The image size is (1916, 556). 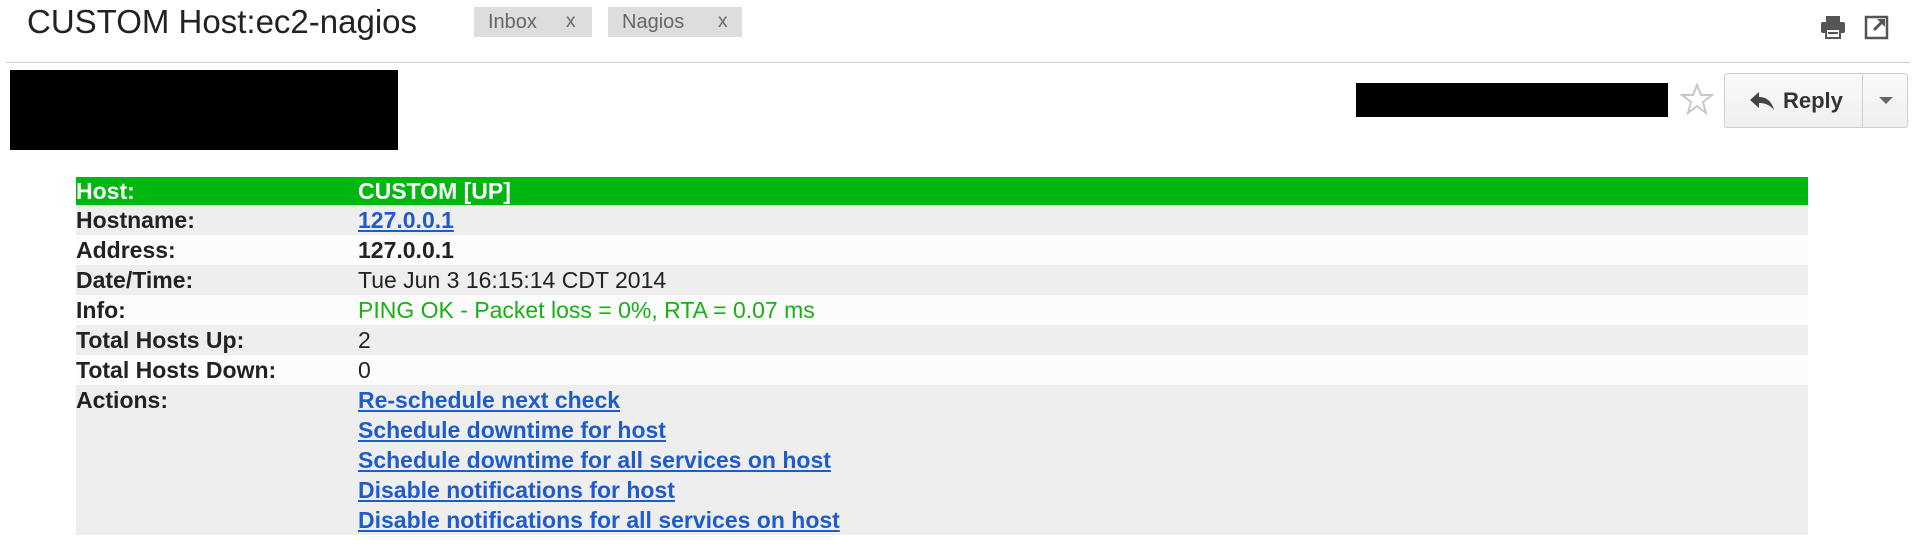 I want to click on chevron-down-icon, so click(x=1886, y=100).